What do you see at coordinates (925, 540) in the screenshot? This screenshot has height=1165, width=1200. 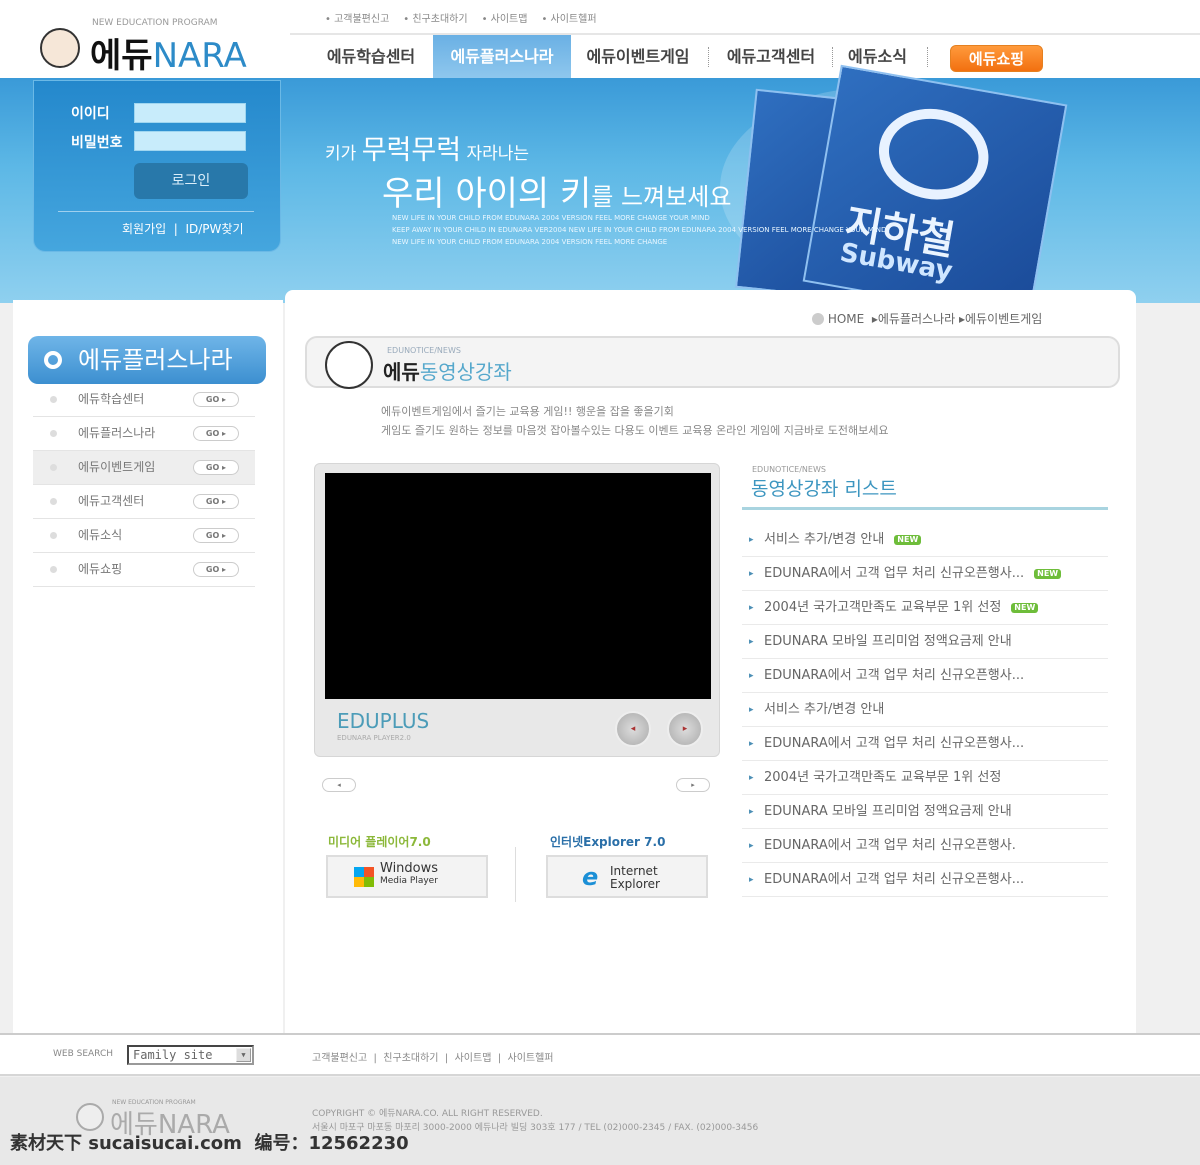 I see `list-item: 서비스 추가/변경 안내 NEW` at bounding box center [925, 540].